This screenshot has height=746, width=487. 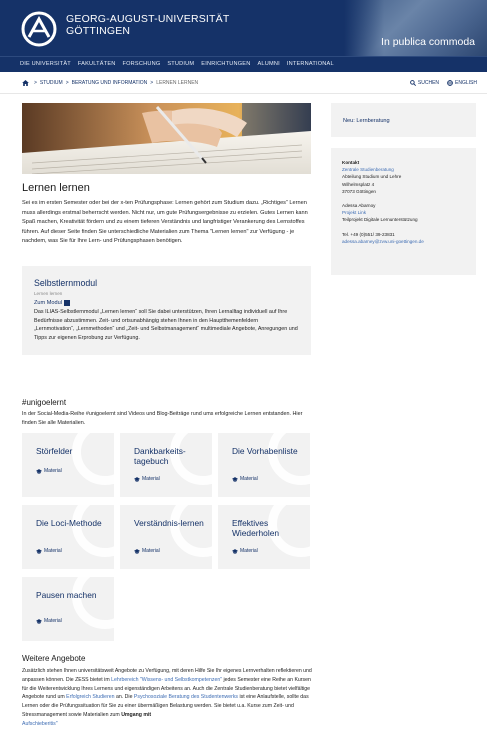 What do you see at coordinates (48, 293) in the screenshot?
I see `module-subtitle: Lernen lernen` at bounding box center [48, 293].